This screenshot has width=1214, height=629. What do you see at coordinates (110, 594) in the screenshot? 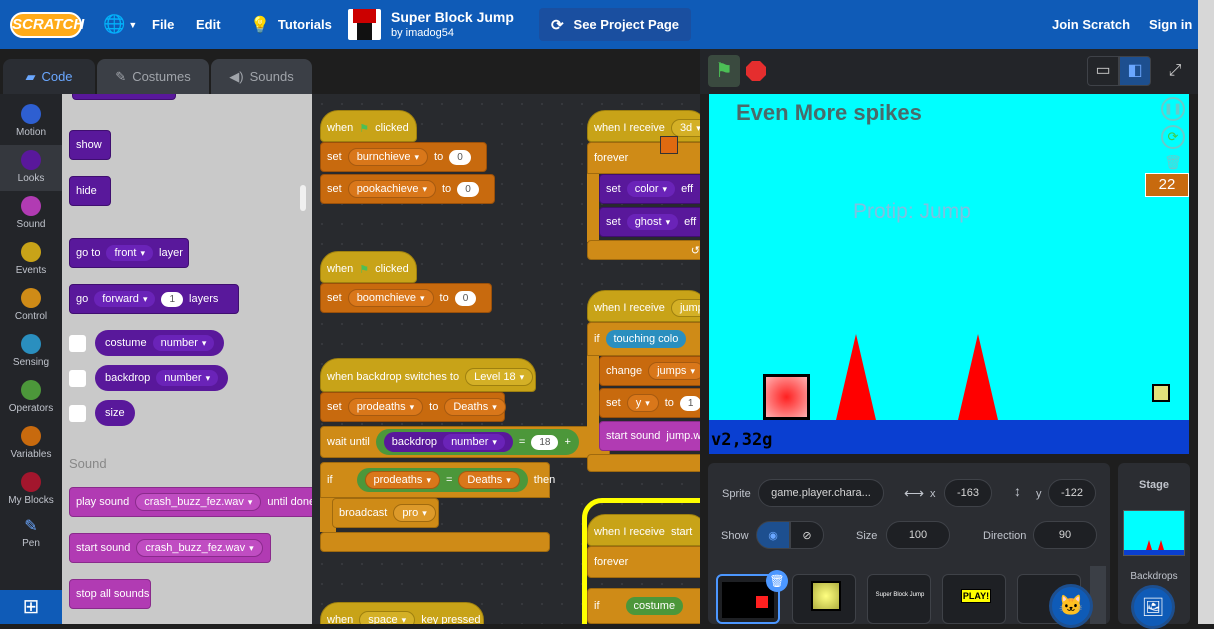
I see `block-stop-all-sounds: stop all sounds` at bounding box center [110, 594].